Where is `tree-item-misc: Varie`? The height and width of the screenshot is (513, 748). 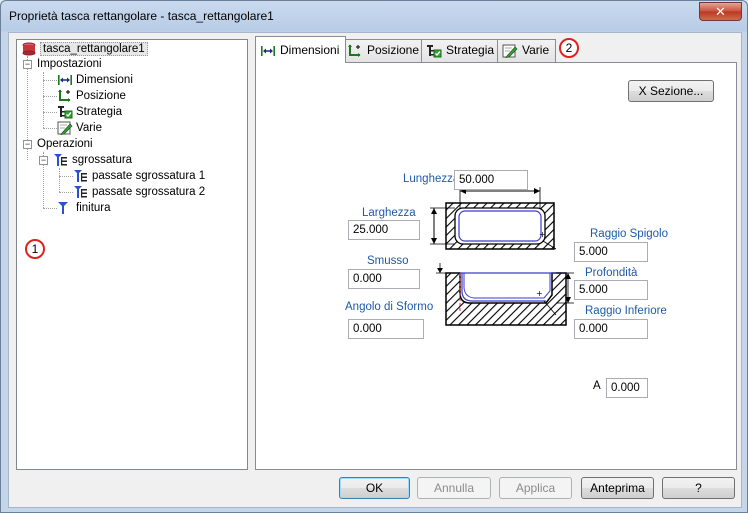 tree-item-misc: Varie is located at coordinates (79, 128).